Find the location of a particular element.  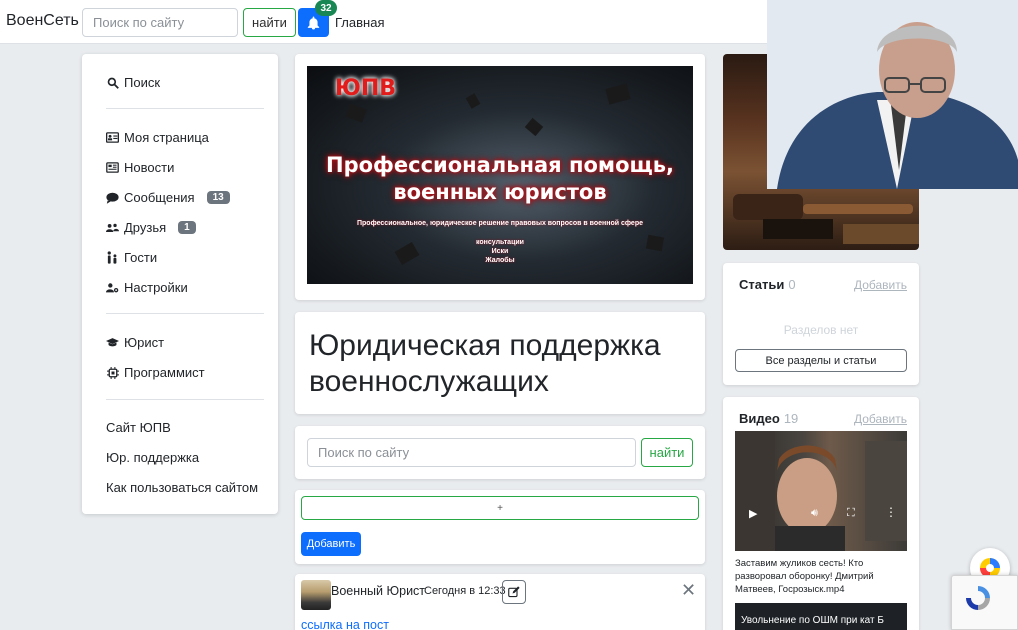

video-preview-next: Увольнение по ОШМ при кат Б is located at coordinates (821, 616).